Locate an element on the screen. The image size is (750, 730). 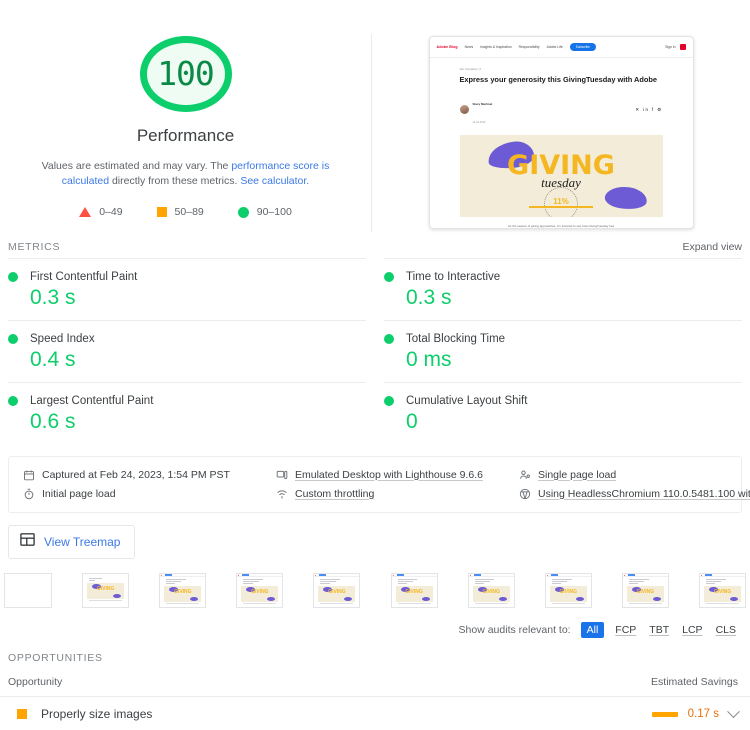
environment-initial-page-load: Initial page load is located at coordinates (142, 493).